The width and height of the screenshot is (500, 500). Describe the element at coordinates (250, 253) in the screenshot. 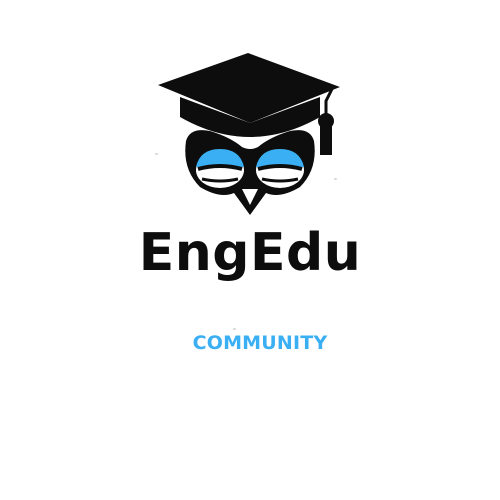

I see `brand-wordmark: EngEdu` at that location.